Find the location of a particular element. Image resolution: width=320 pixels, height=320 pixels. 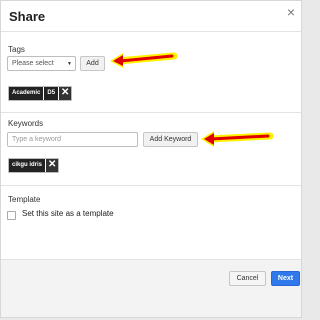

tag-select: Please select ▼ is located at coordinates (41, 63).